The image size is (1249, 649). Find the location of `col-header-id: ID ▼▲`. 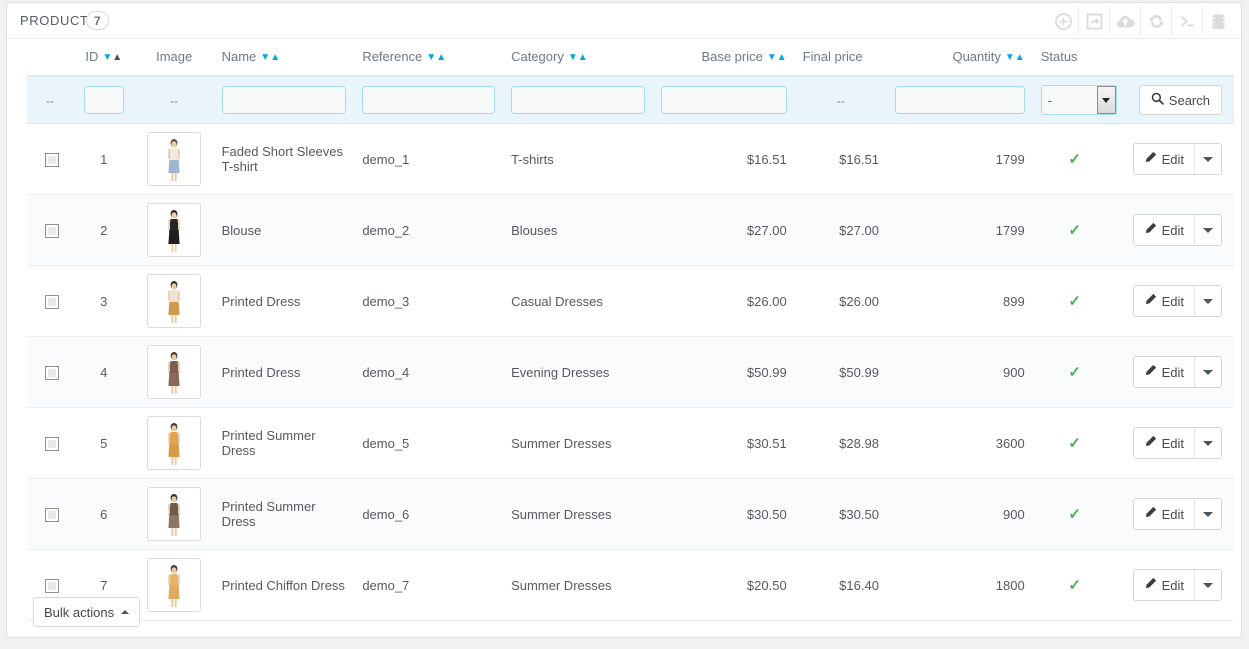

col-header-id: ID ▼▲ is located at coordinates (103, 58).